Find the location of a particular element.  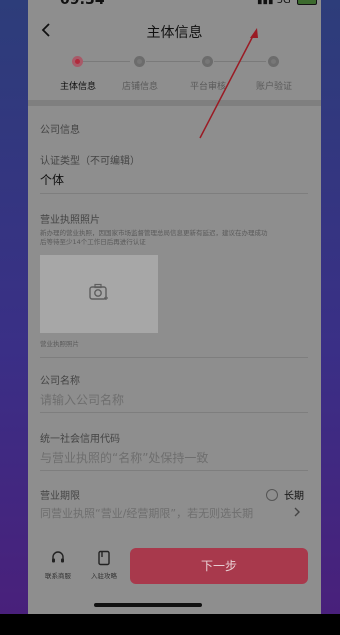

home-indicator is located at coordinates (148, 605).